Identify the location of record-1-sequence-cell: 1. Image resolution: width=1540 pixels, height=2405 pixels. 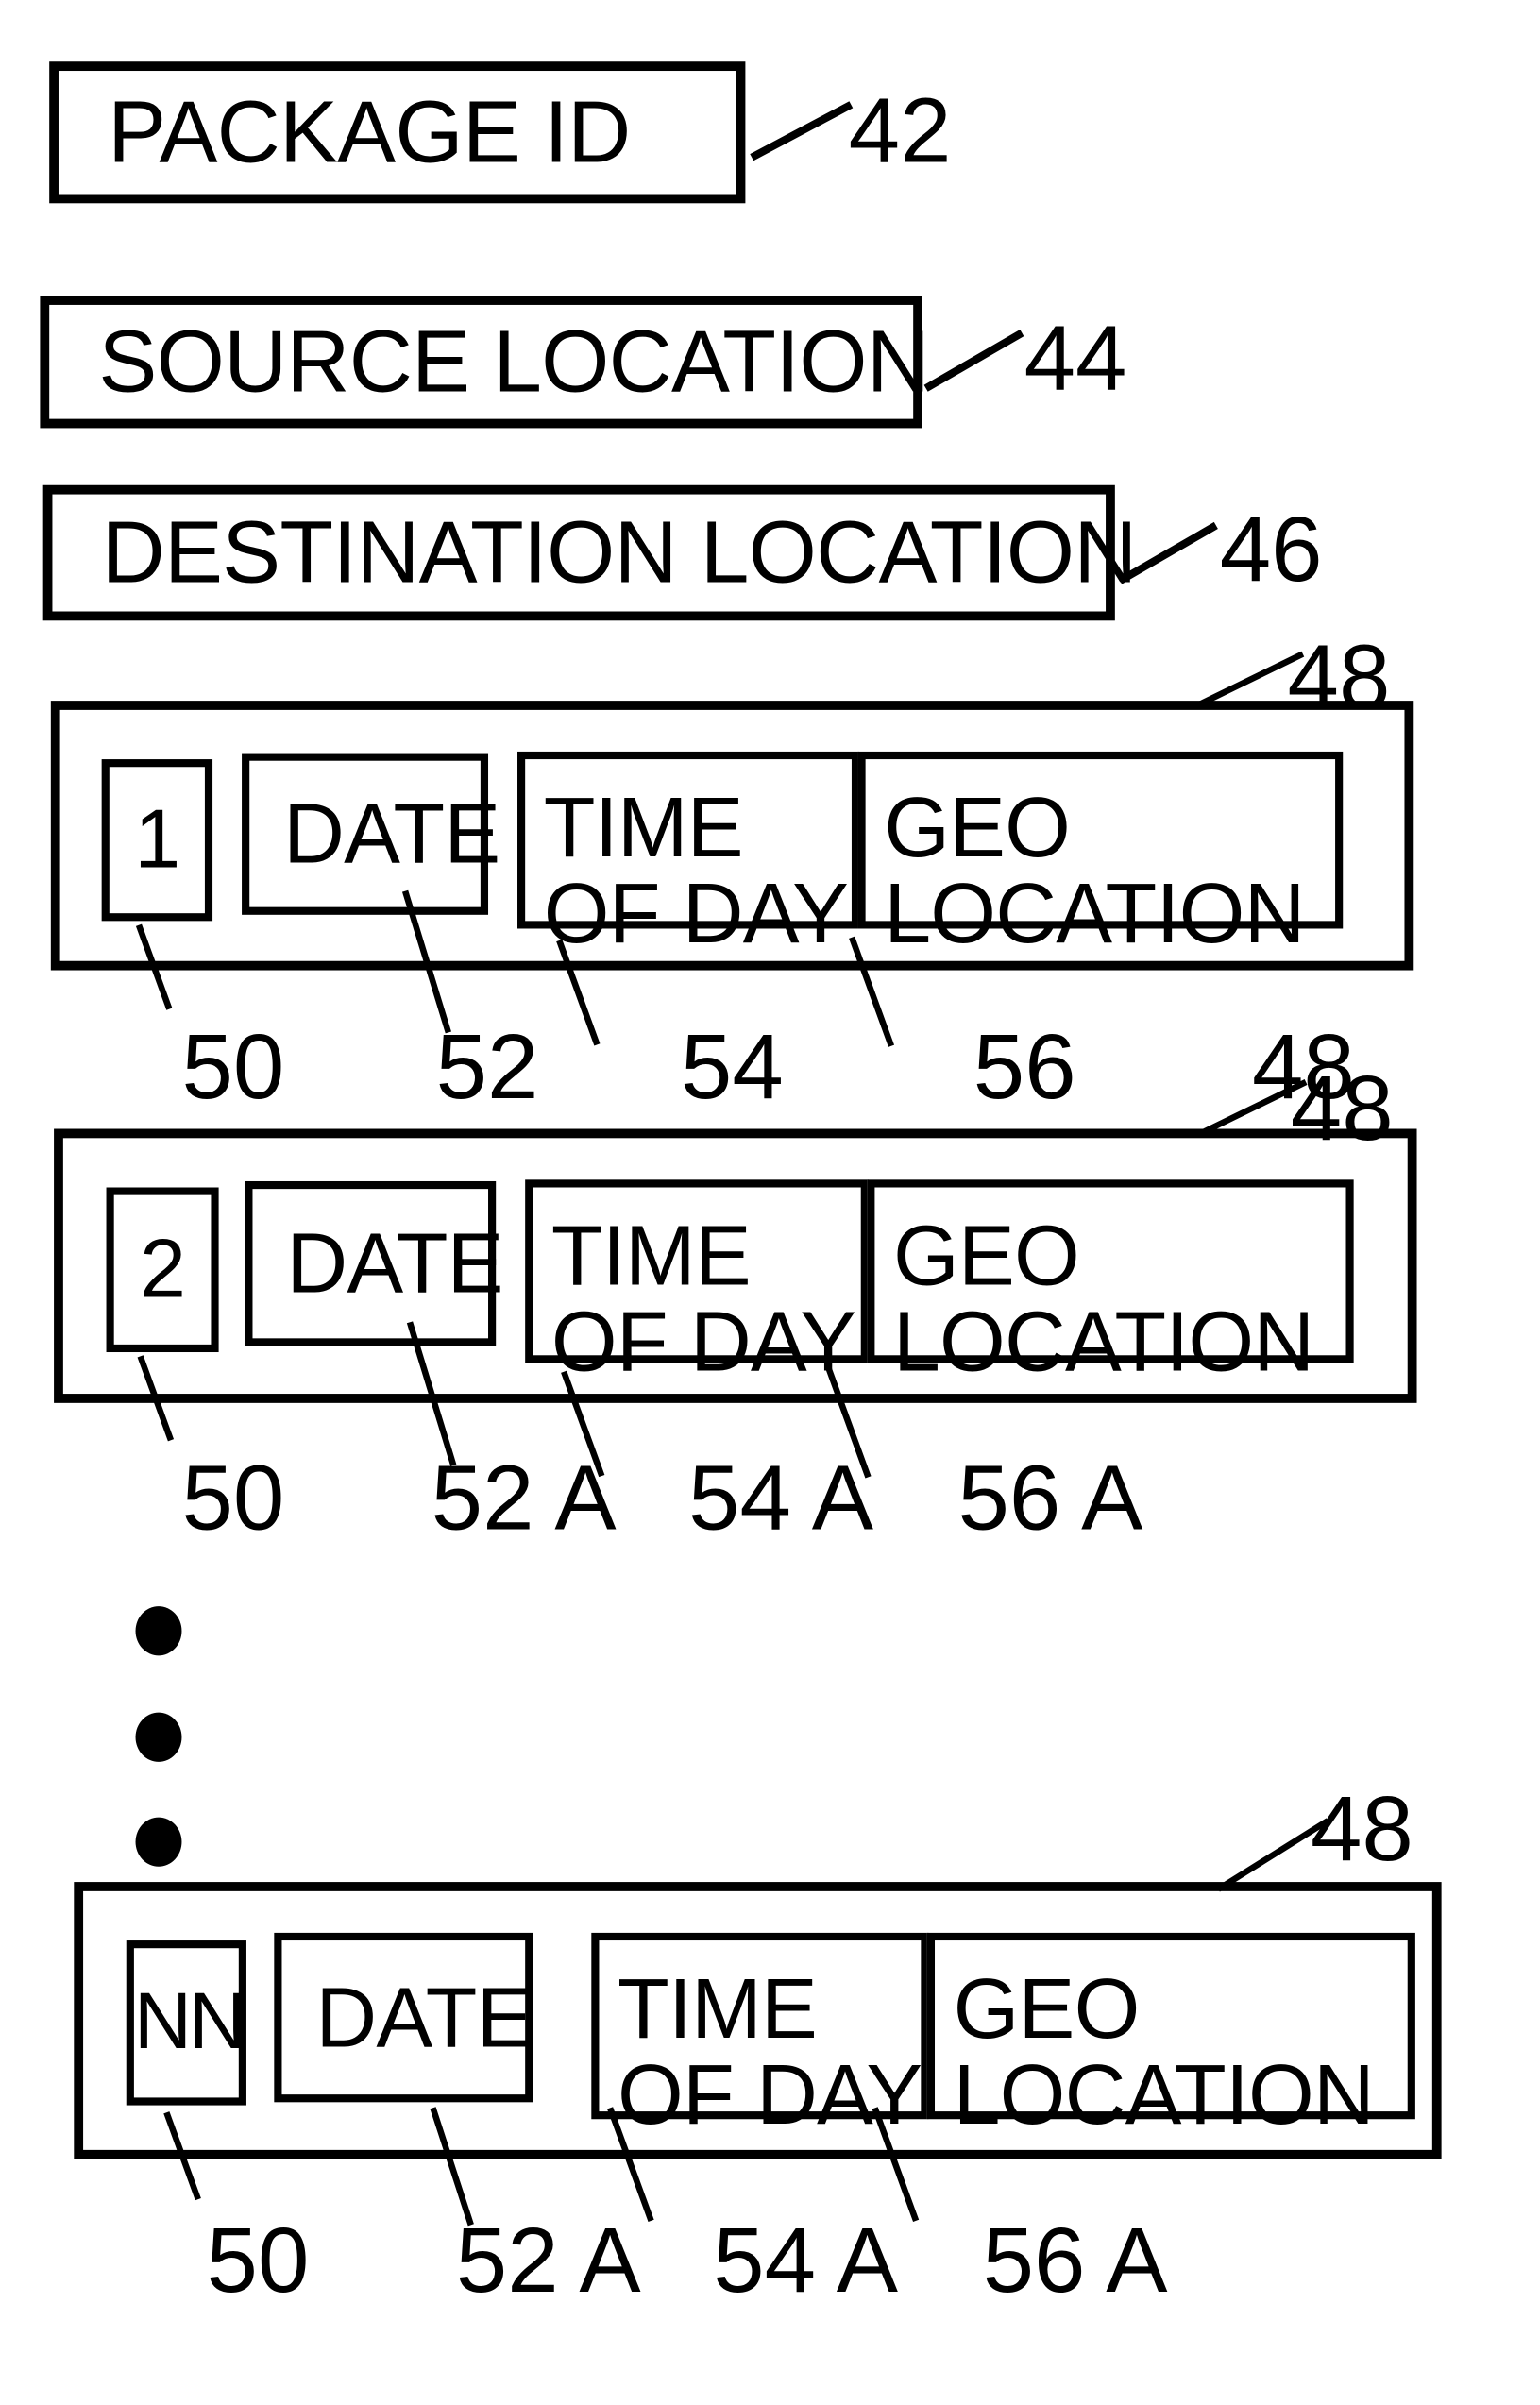
(157, 840).